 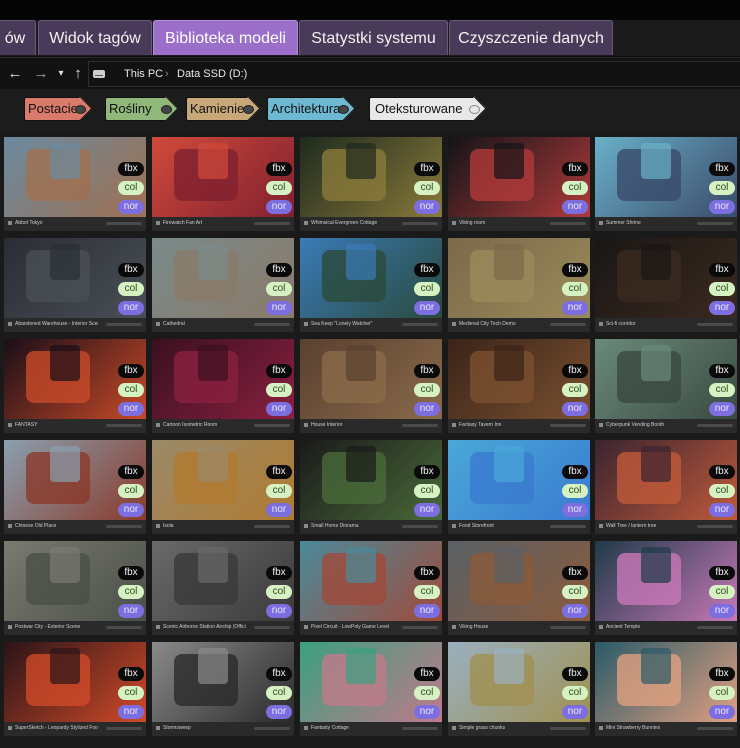 What do you see at coordinates (519, 184) in the screenshot?
I see `model-card: fbx col nor Viking room` at bounding box center [519, 184].